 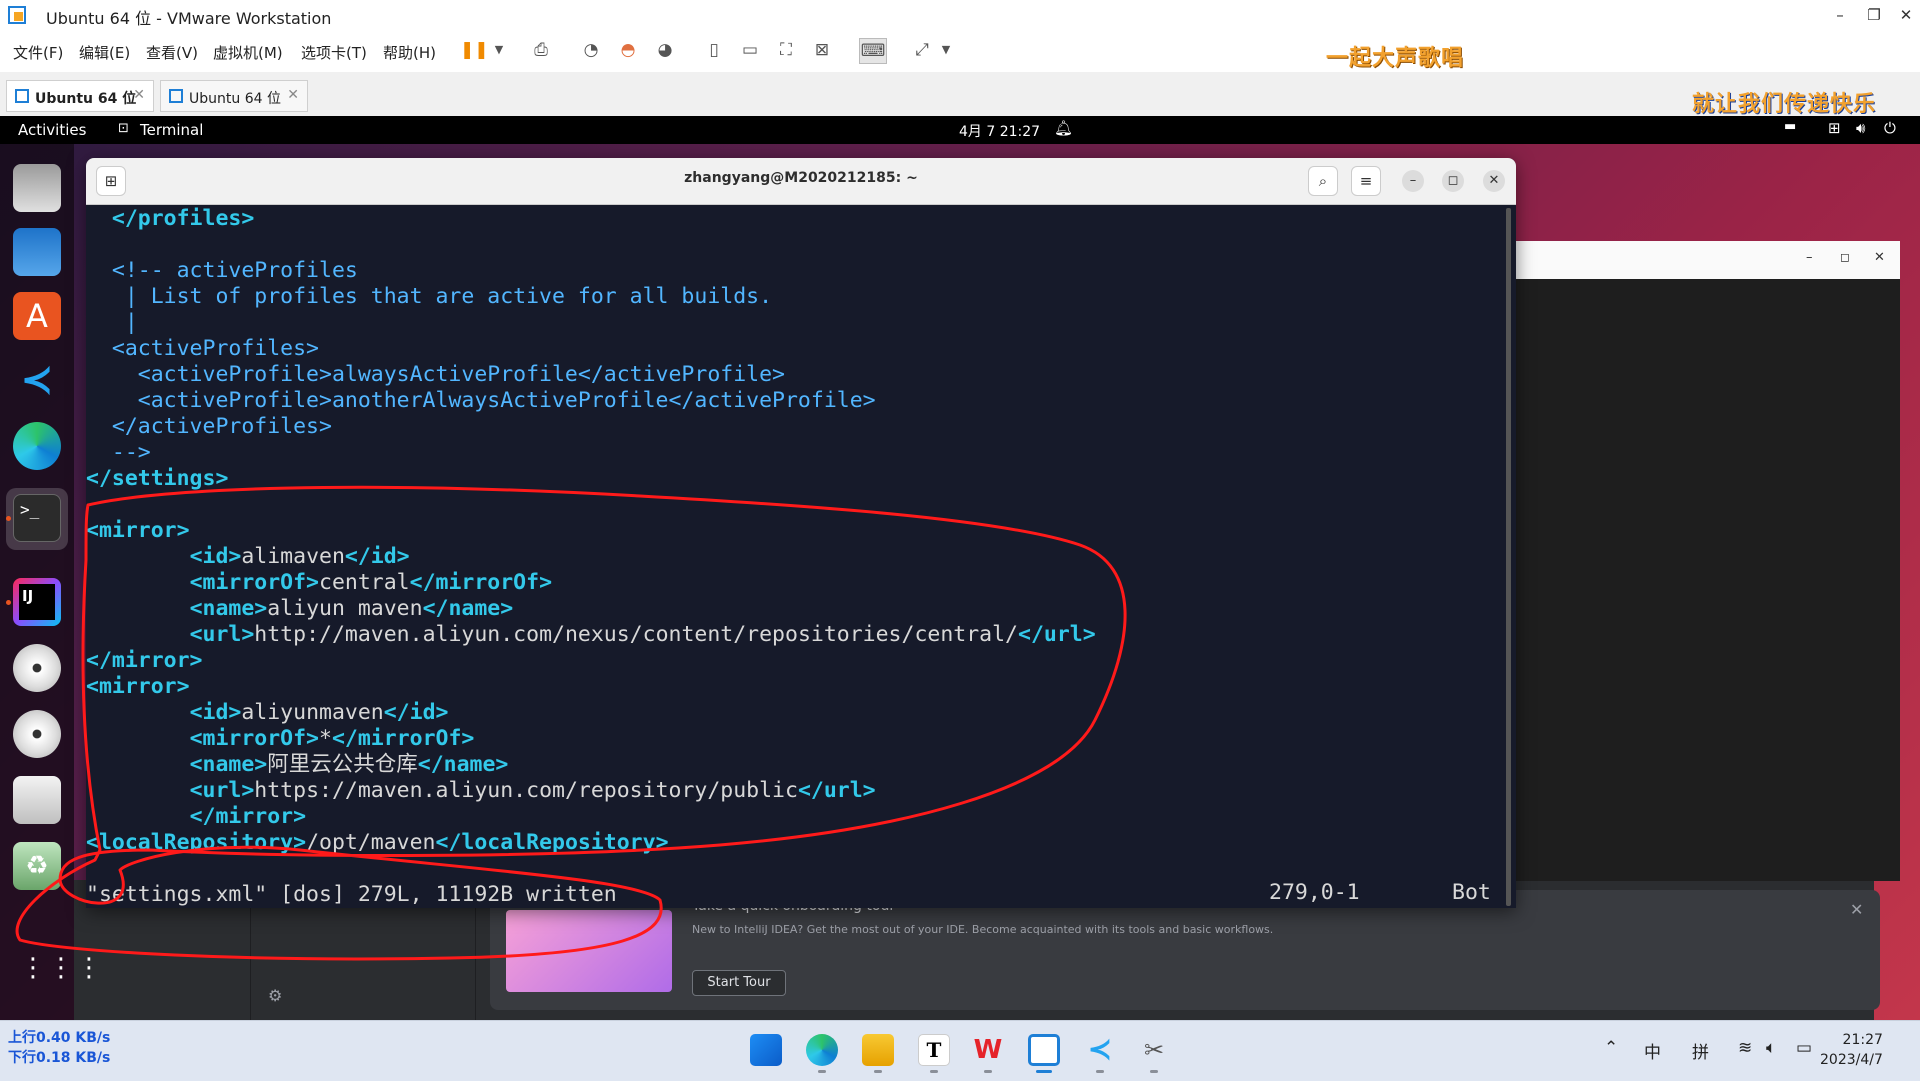 What do you see at coordinates (37, 602) in the screenshot?
I see `intellij-icon: IJ` at bounding box center [37, 602].